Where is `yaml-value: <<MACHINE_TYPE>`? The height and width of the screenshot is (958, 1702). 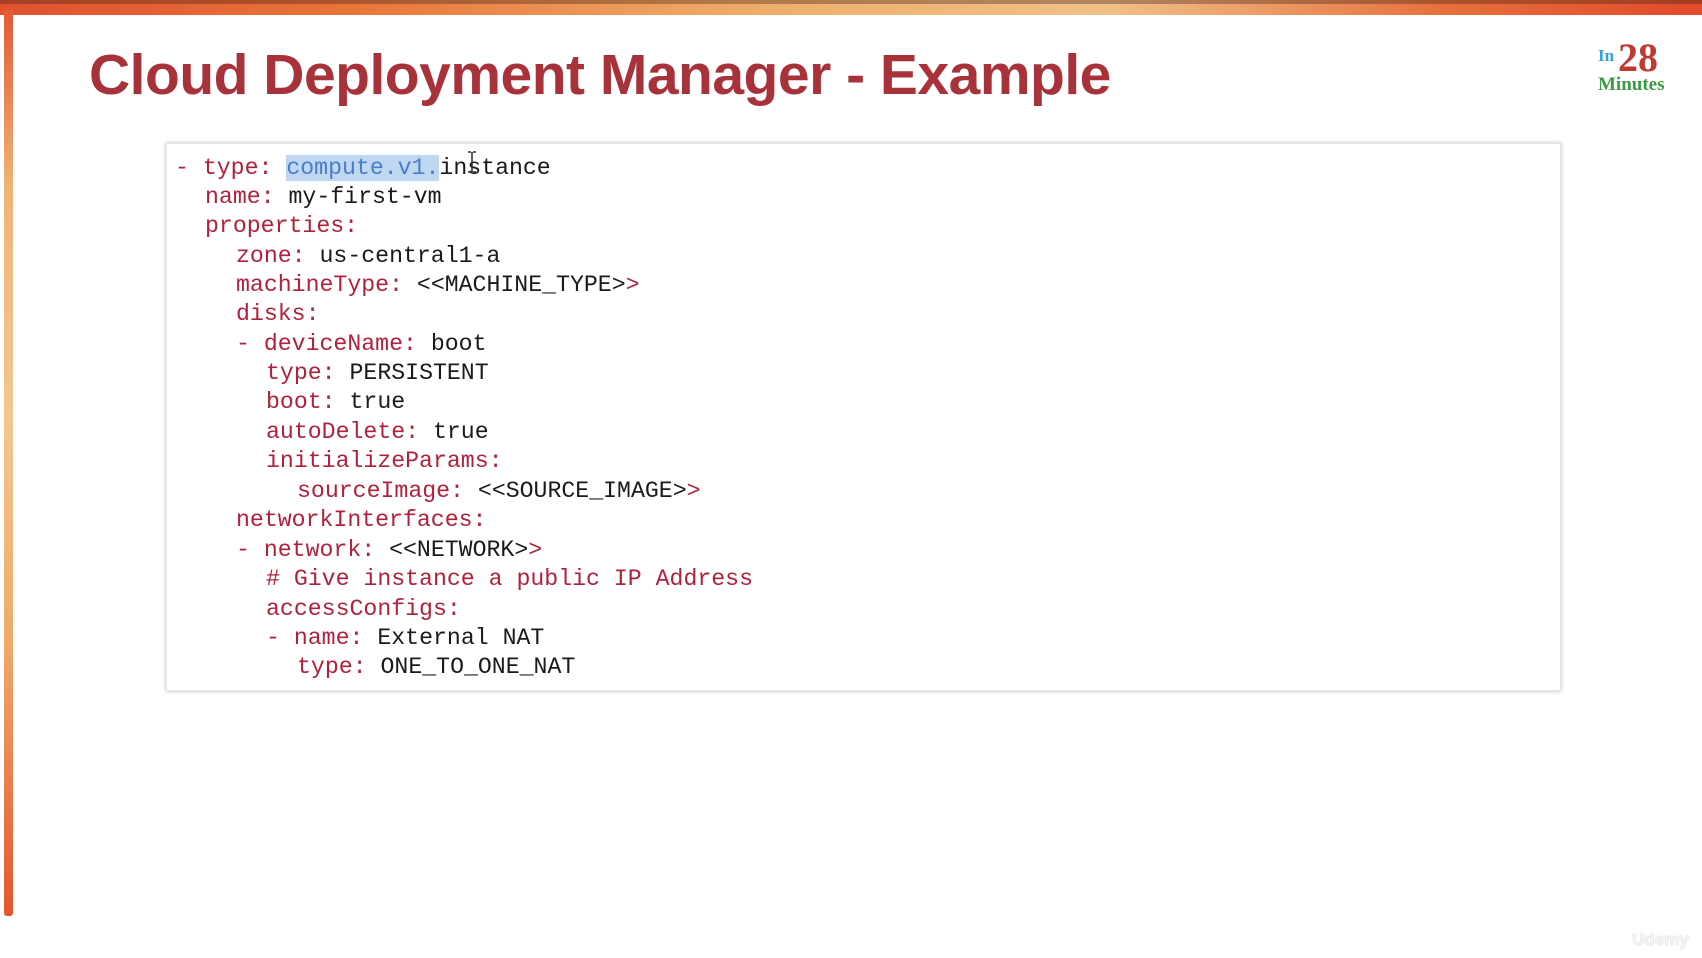
yaml-value: <<MACHINE_TYPE> is located at coordinates (514, 285).